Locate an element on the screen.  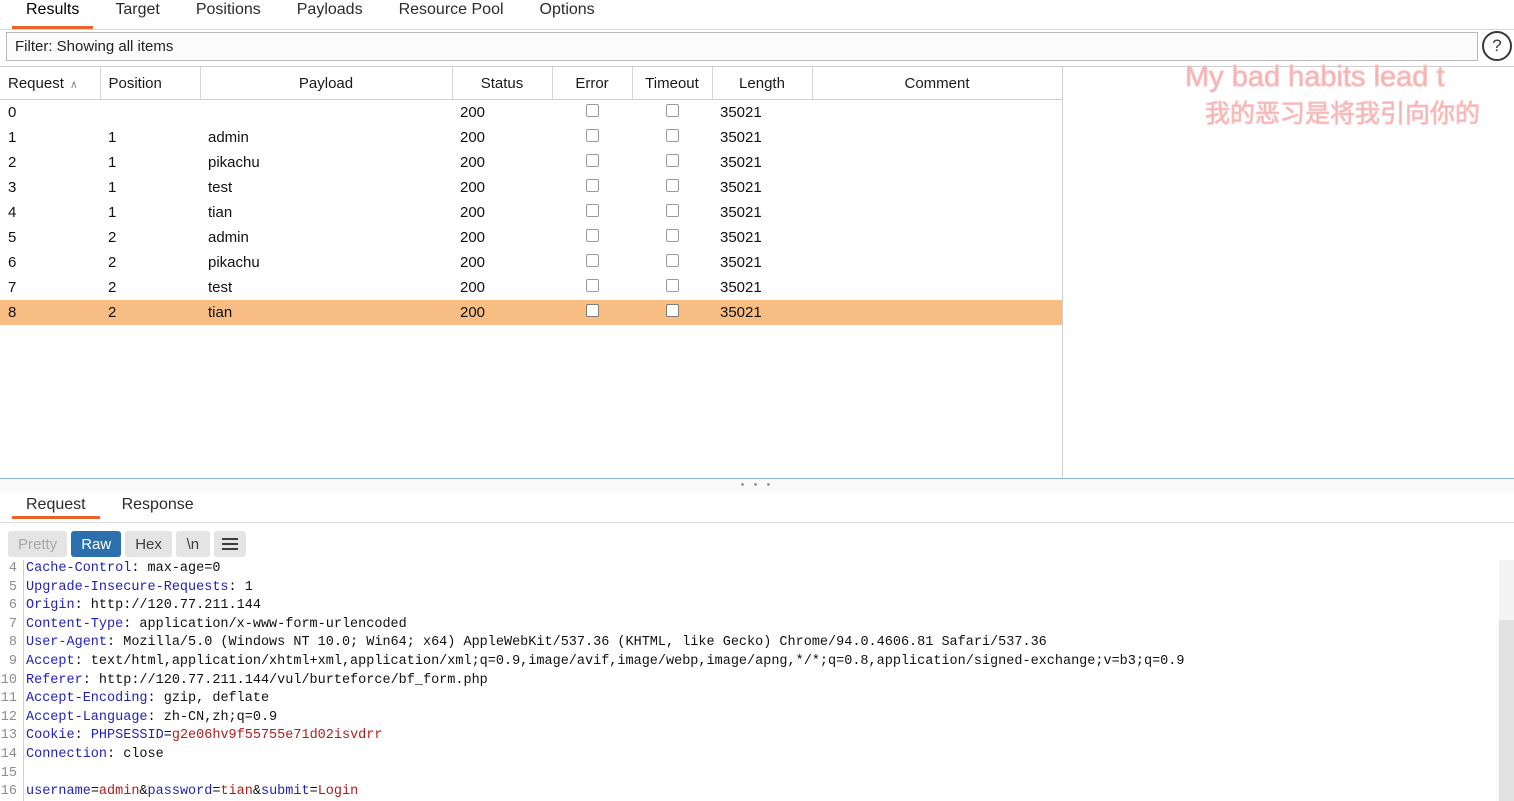
tab-positions: Positions is located at coordinates (228, 13).